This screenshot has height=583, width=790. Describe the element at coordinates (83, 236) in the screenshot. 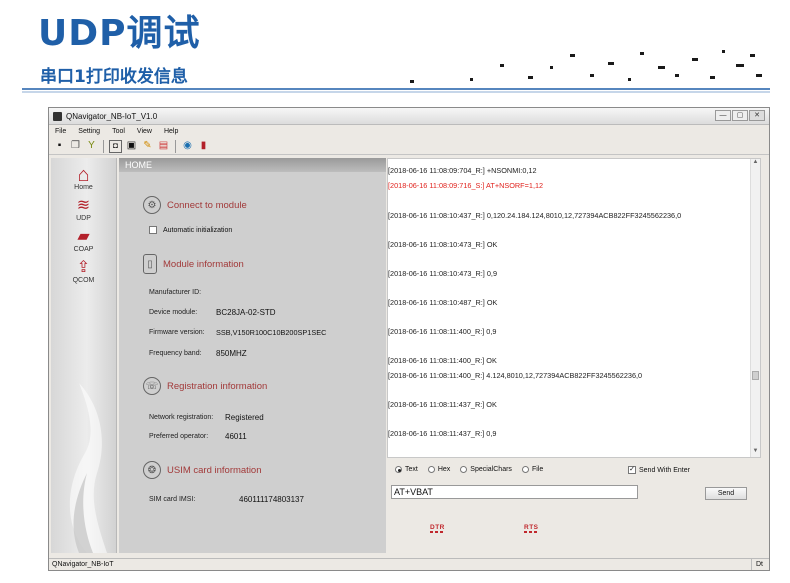

I see `chat-icon: ▰` at that location.